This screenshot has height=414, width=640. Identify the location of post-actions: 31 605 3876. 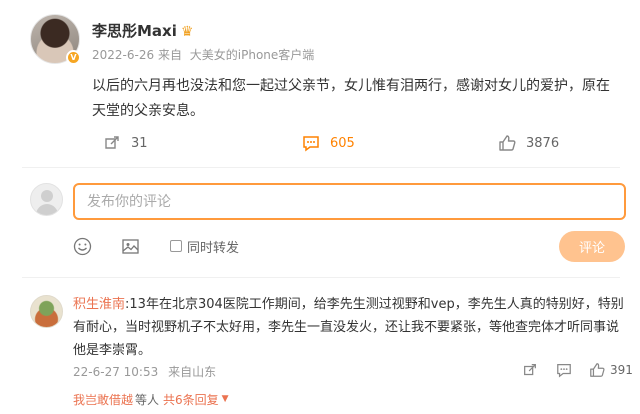
(320, 143).